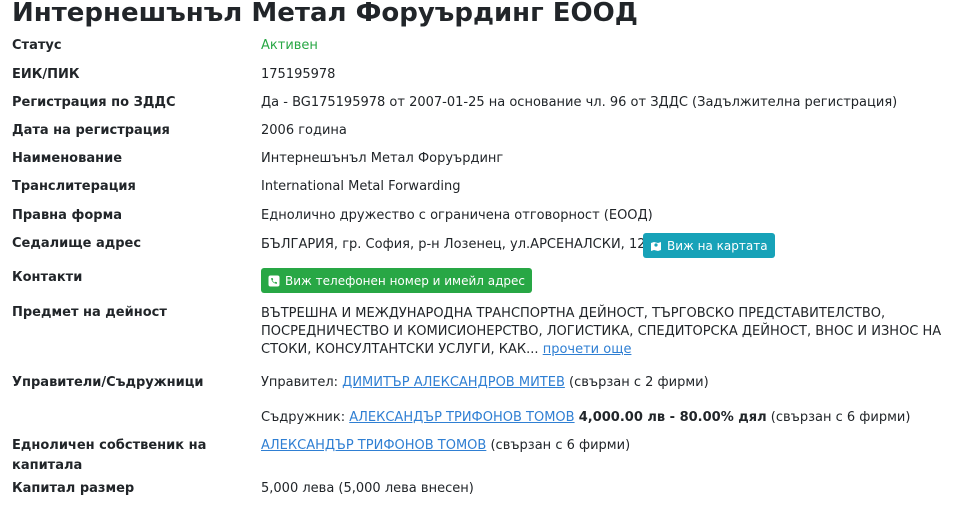 Image resolution: width=963 pixels, height=506 pixels. Describe the element at coordinates (67, 215) in the screenshot. I see `label-legal-form: Правна форма` at that location.